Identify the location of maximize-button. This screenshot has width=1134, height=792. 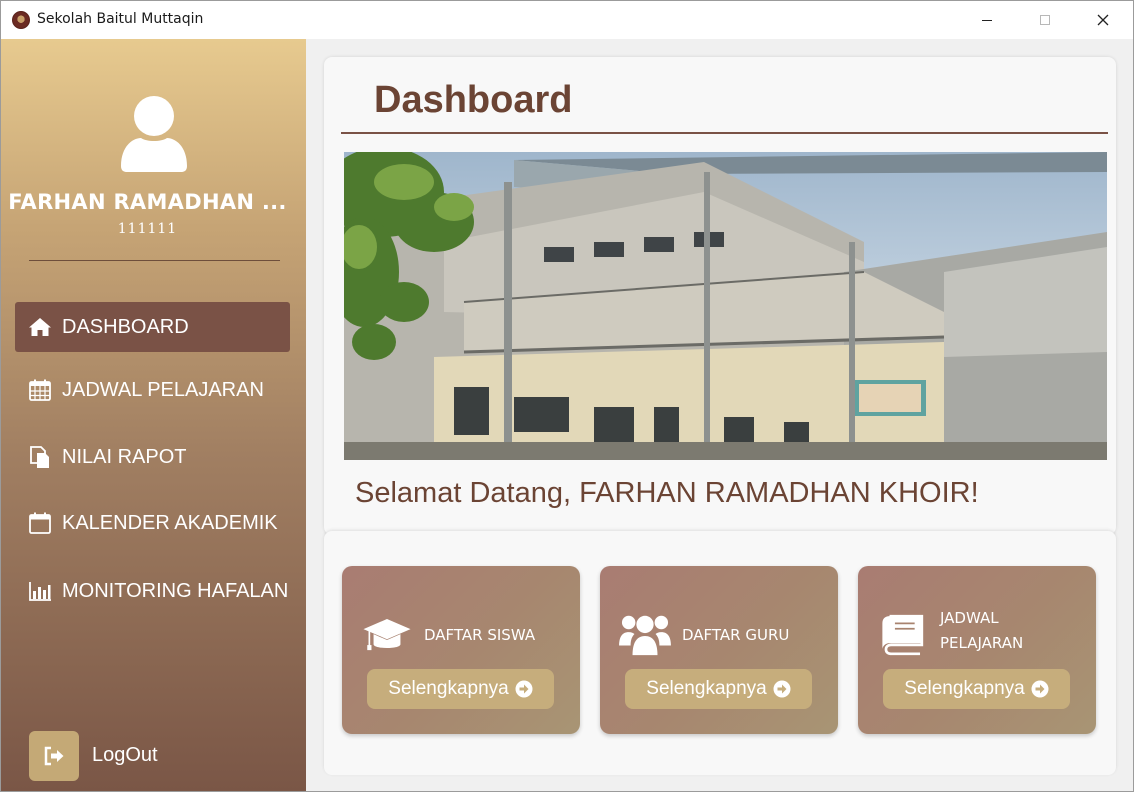
(1045, 20).